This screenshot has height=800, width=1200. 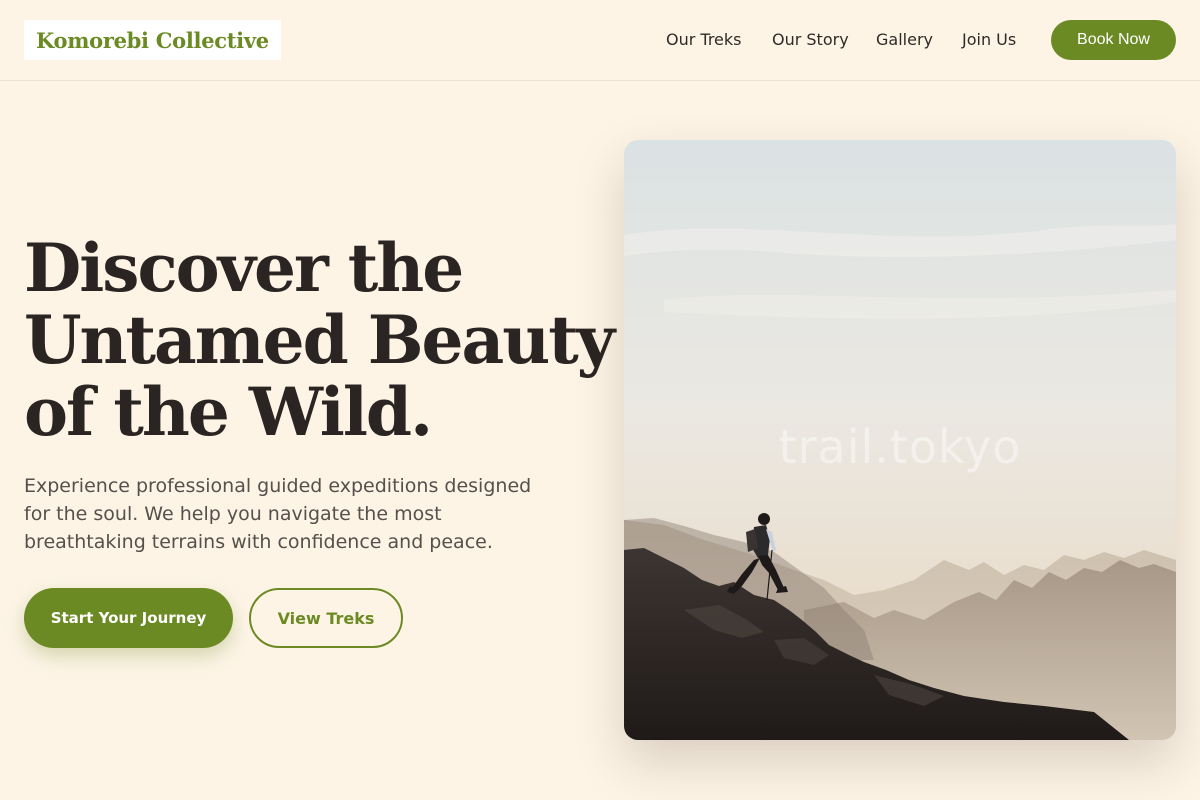 What do you see at coordinates (128, 618) in the screenshot?
I see `start-journey-button: Start Your Journey` at bounding box center [128, 618].